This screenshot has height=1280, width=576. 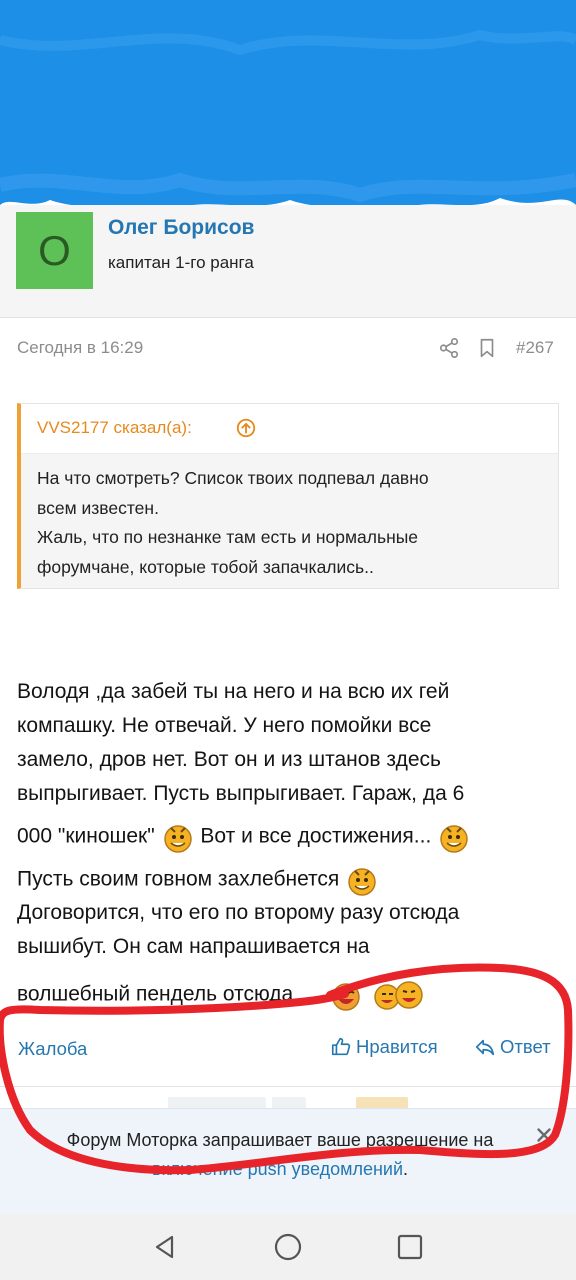 I want to click on bookmark-icon, so click(x=487, y=348).